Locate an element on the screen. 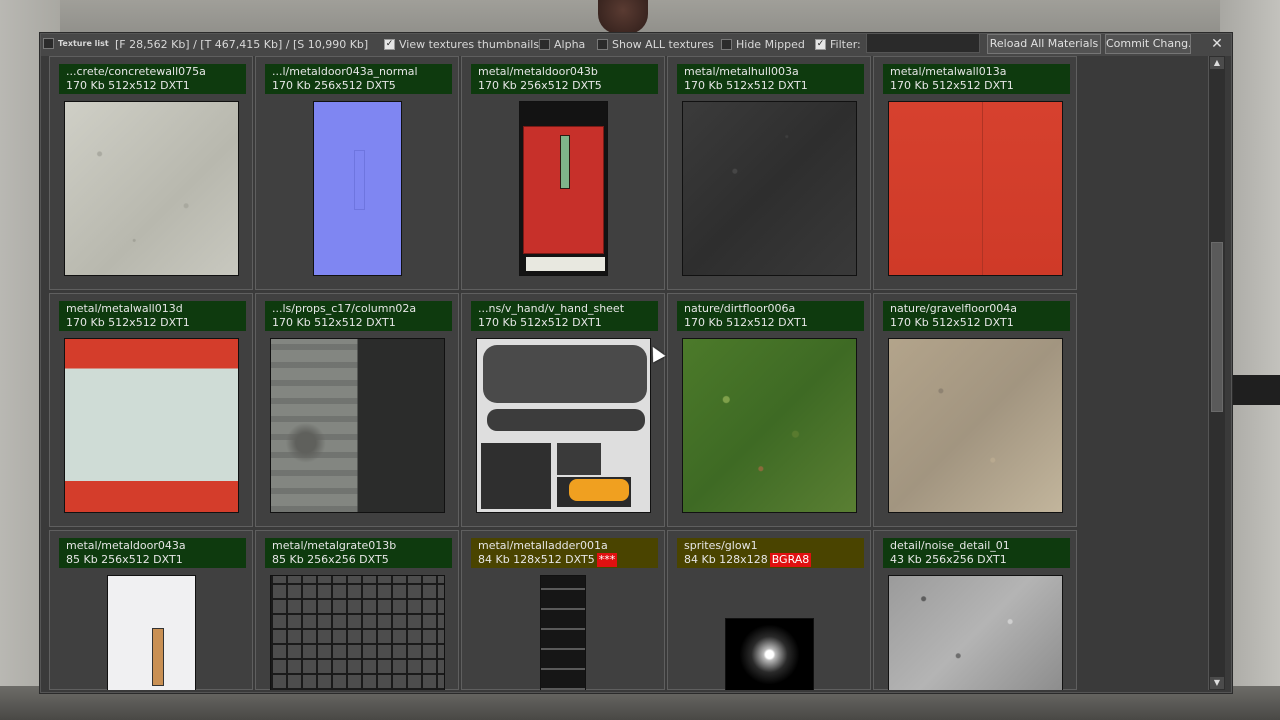  panel-checkbox is located at coordinates (48, 43).